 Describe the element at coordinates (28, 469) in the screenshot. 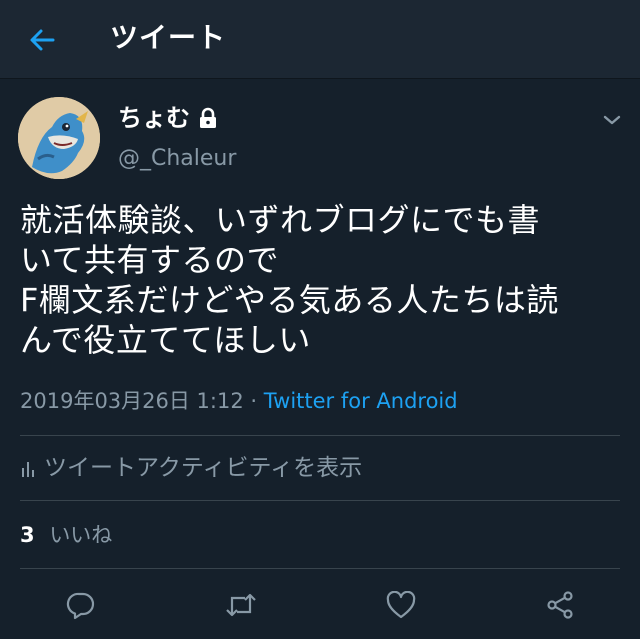

I see `bar-chart-icon` at that location.